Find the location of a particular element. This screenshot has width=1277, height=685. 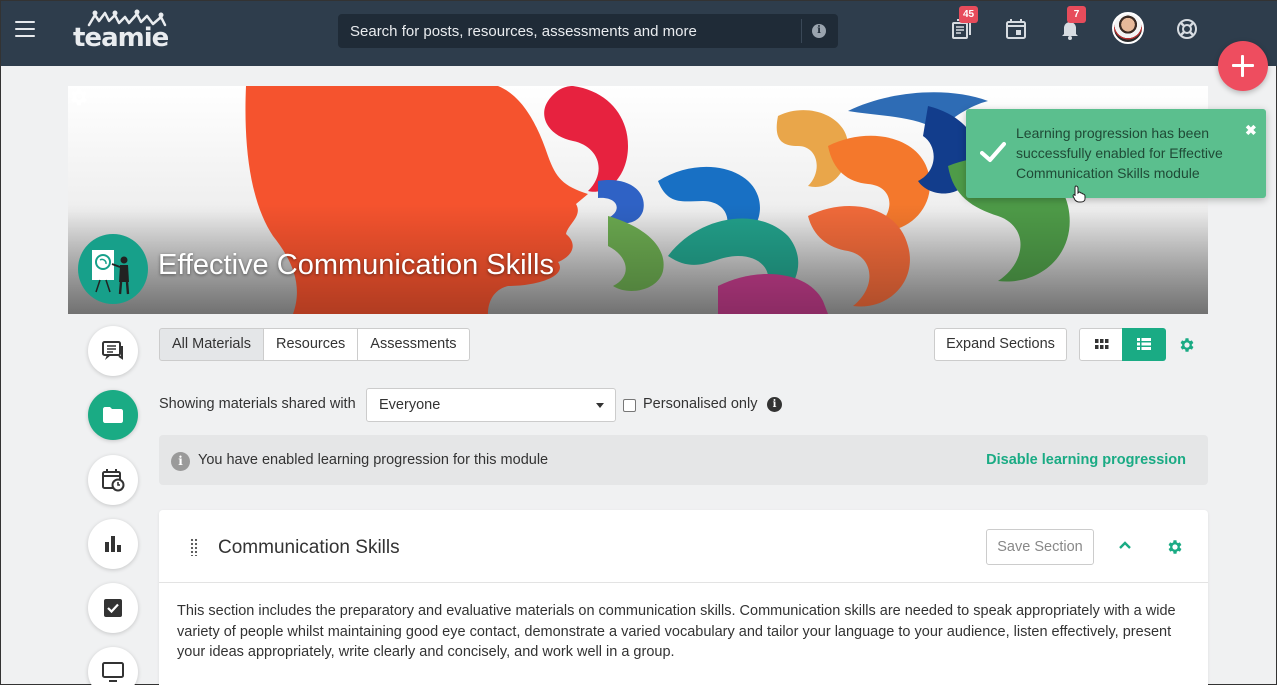

tab-resources: Resources is located at coordinates (310, 344).